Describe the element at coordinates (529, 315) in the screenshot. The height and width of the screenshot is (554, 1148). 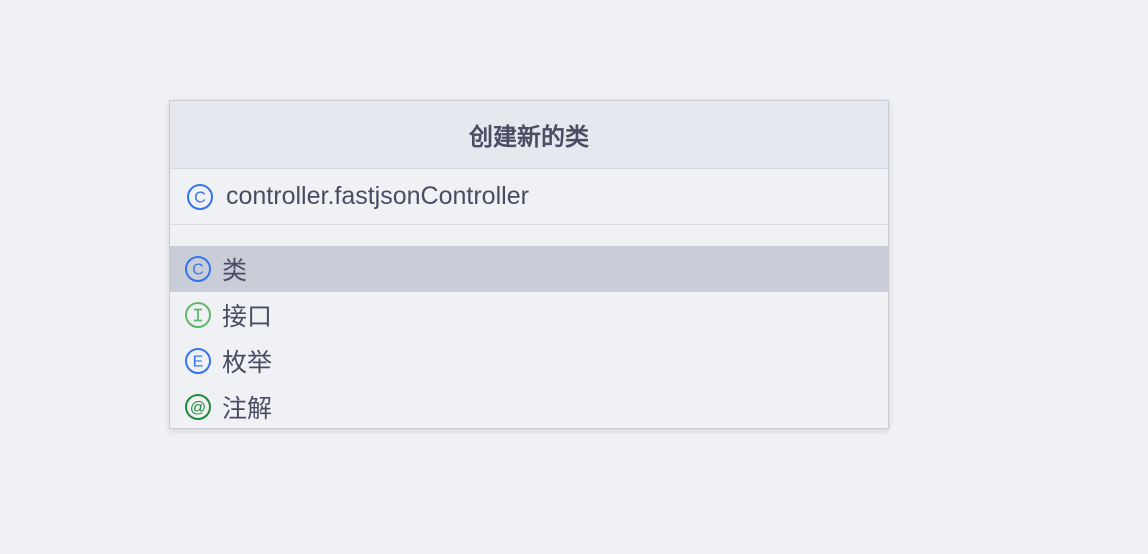
I see `kind-item-interface: 接口` at that location.